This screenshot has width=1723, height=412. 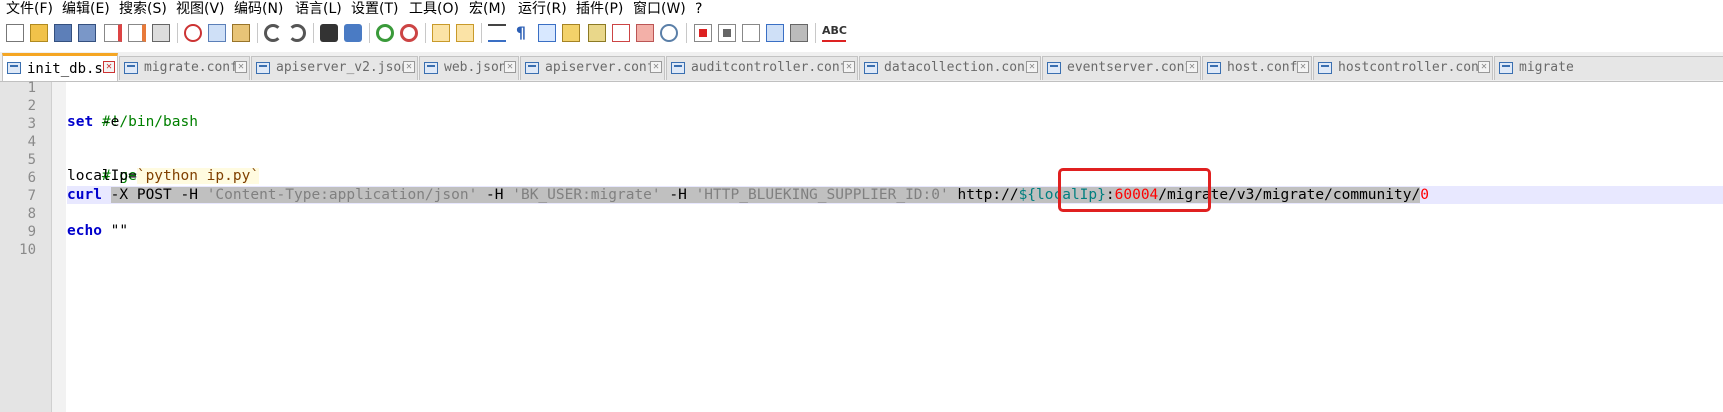 What do you see at coordinates (161, 33) in the screenshot?
I see `print-icon` at bounding box center [161, 33].